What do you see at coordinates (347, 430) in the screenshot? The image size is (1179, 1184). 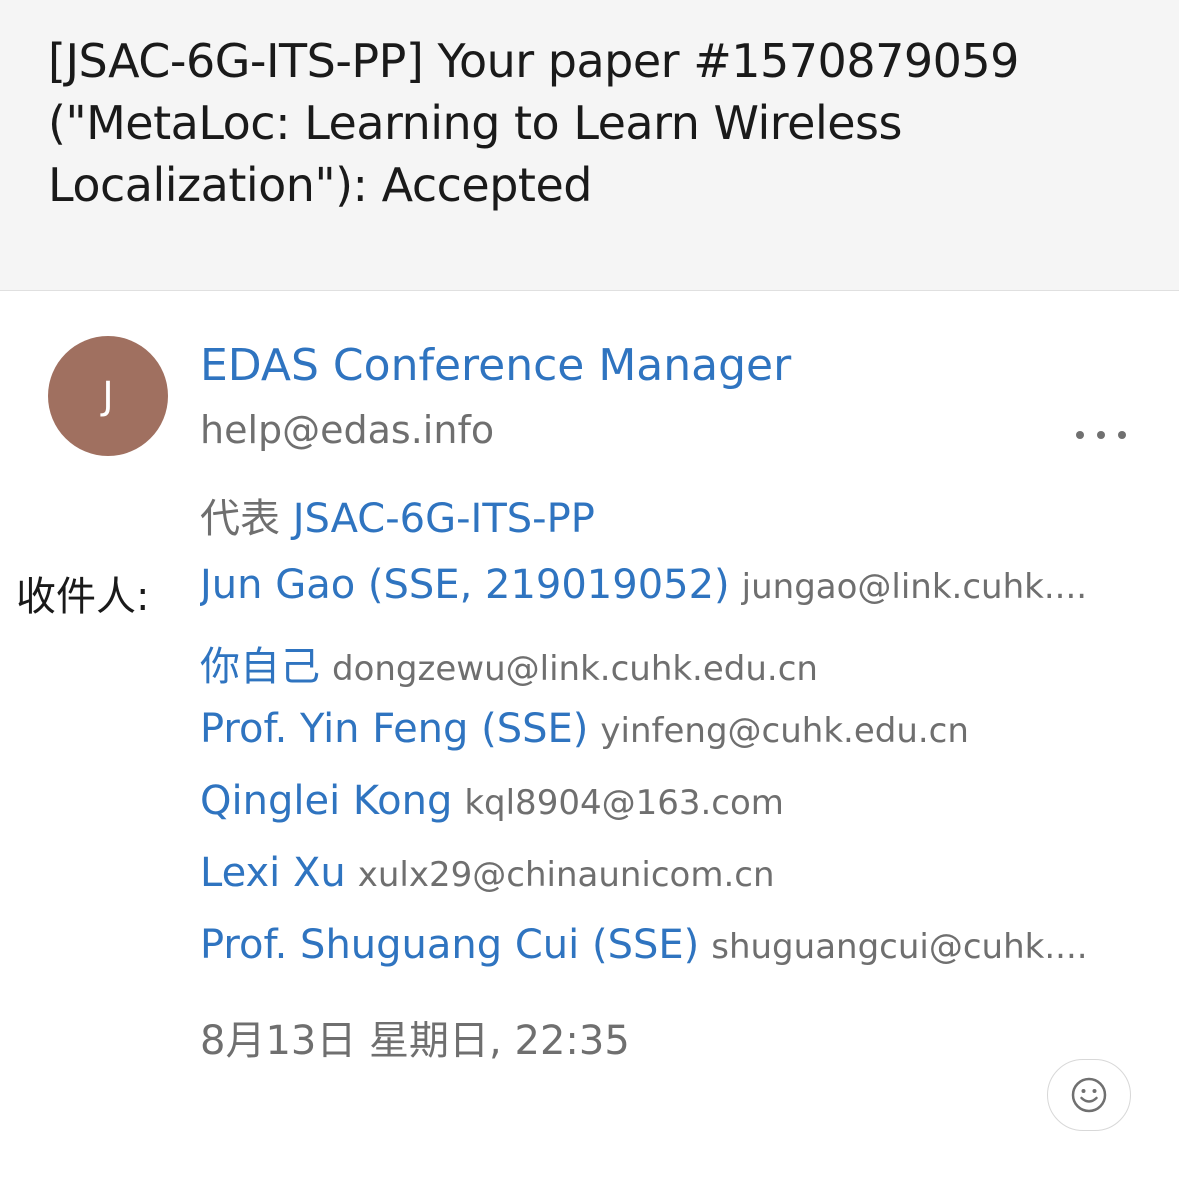 I see `sender-email: help@edas.info` at bounding box center [347, 430].